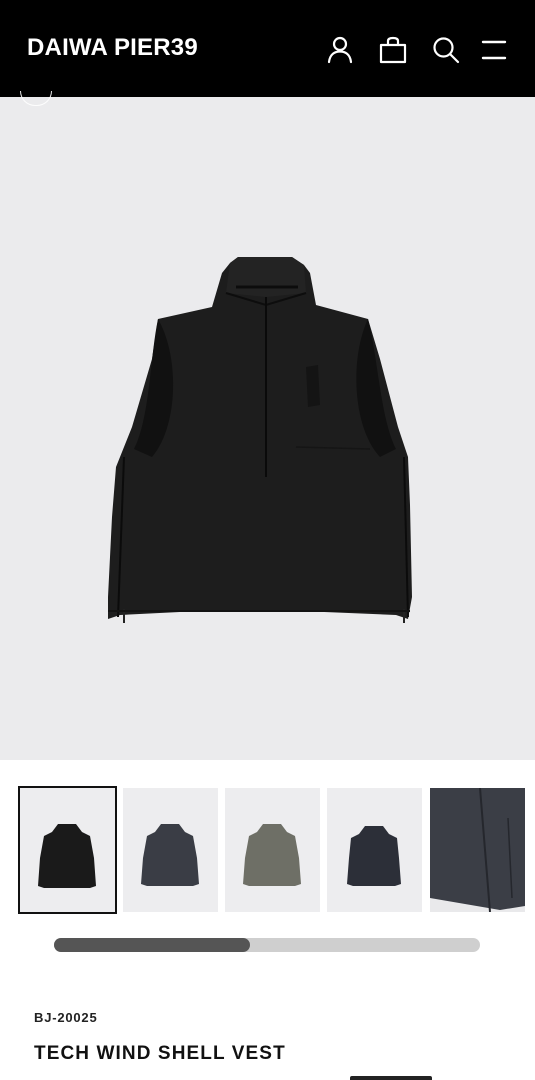  Describe the element at coordinates (446, 50) in the screenshot. I see `search-icon` at that location.